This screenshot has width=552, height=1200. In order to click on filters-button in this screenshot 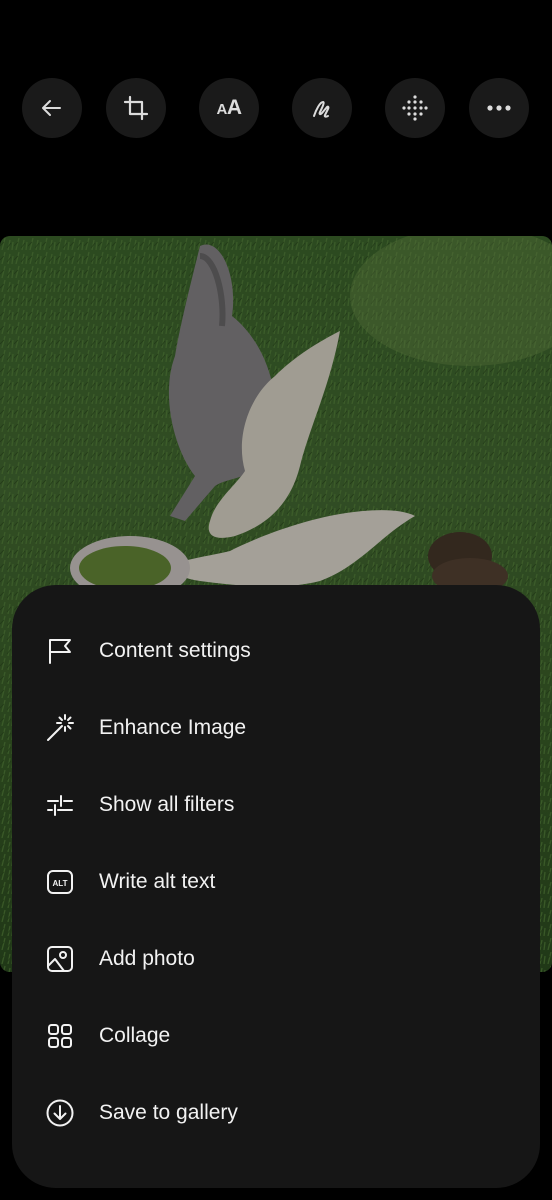, I will do `click(415, 108)`.